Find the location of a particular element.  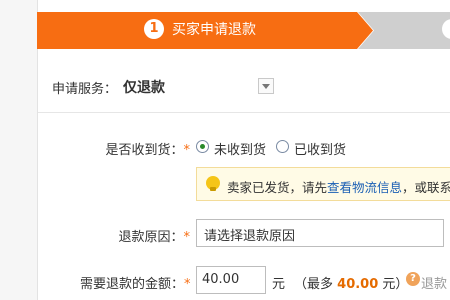

notice-text: 卖家已发货，请先查看物流信息，或联系卖 is located at coordinates (338, 186).